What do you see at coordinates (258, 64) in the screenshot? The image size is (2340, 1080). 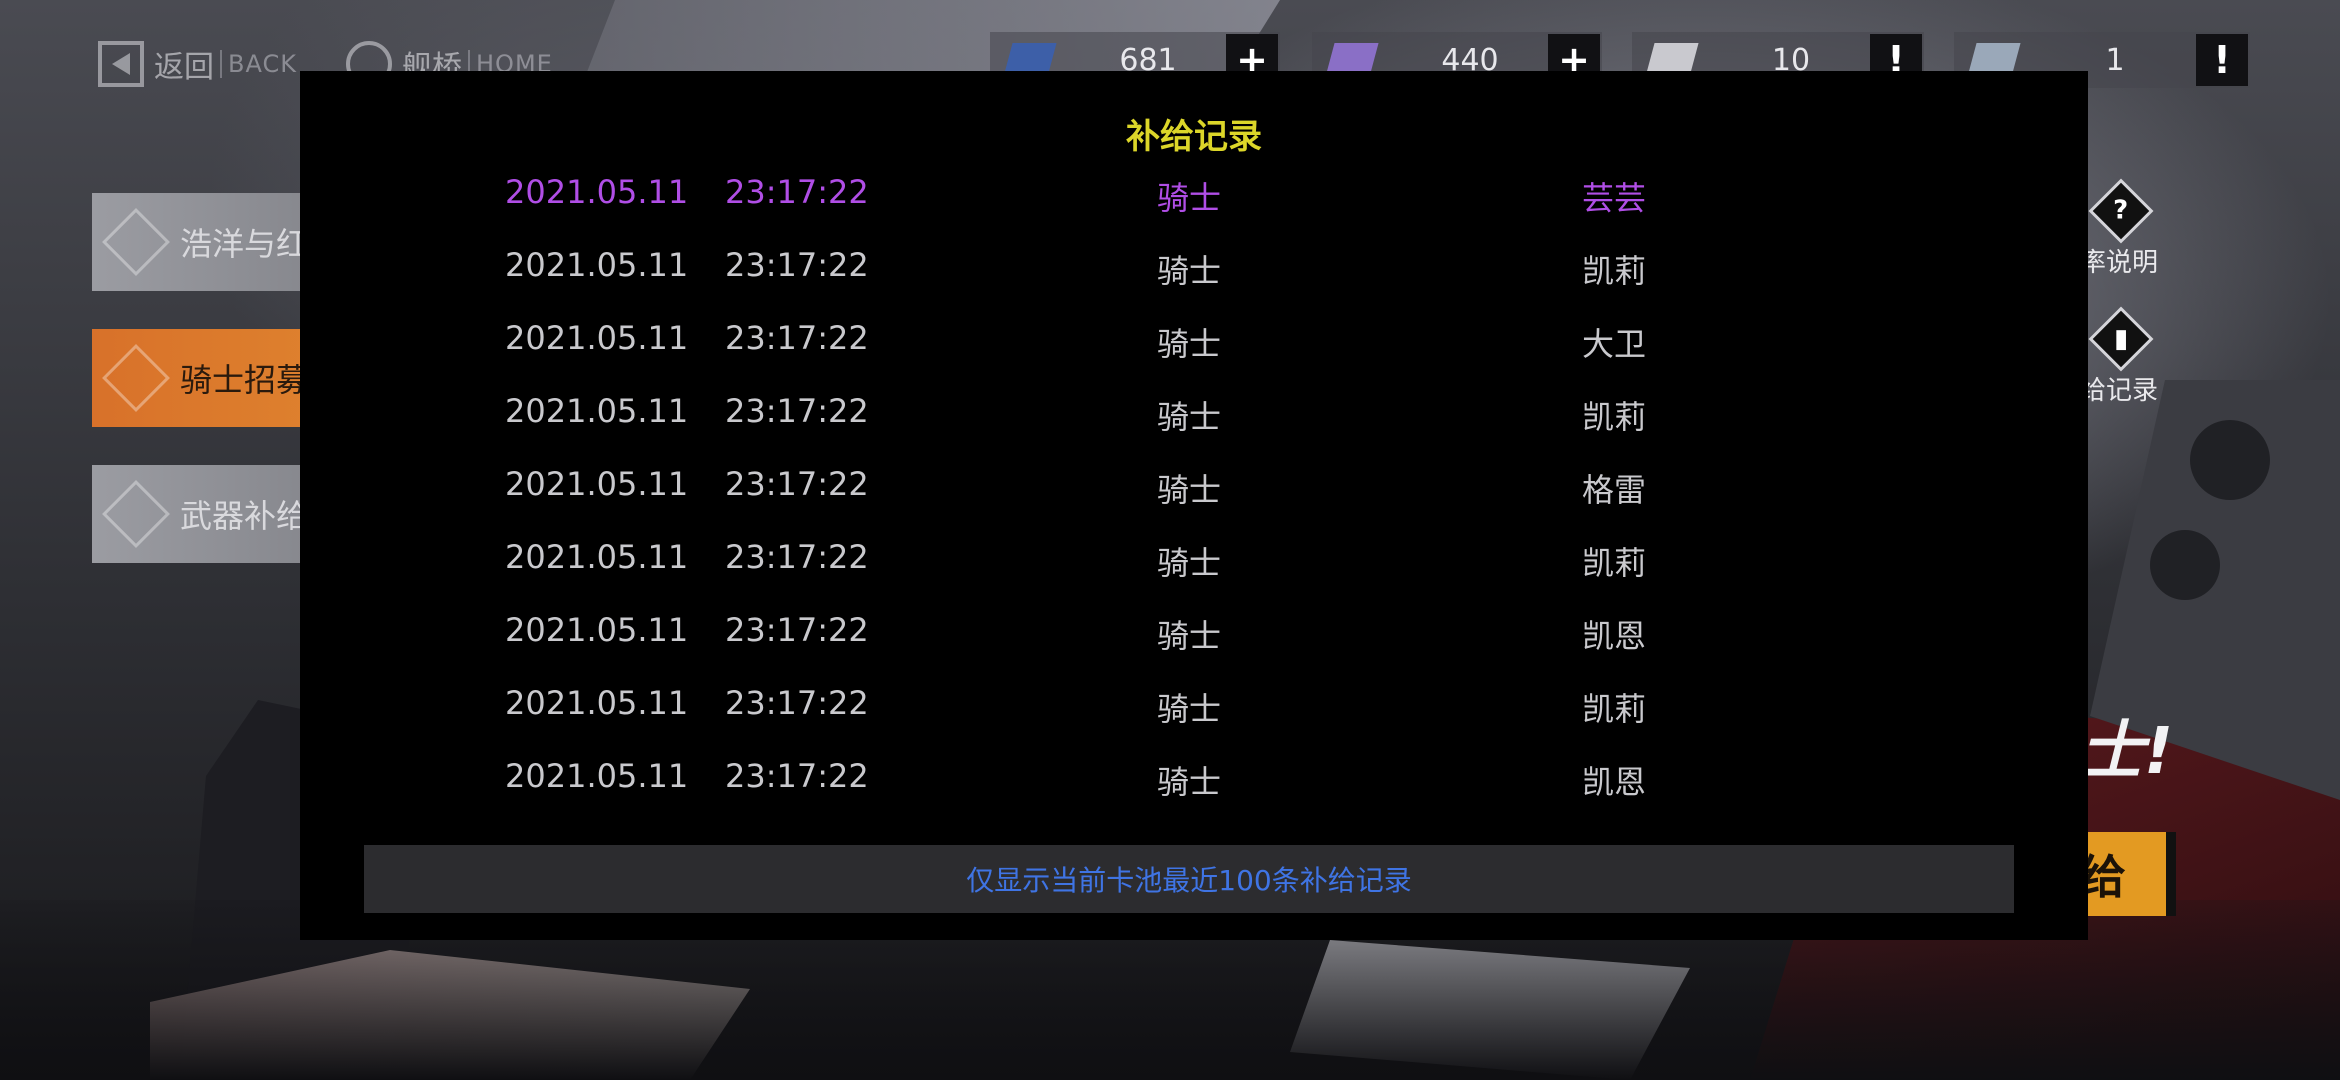 I see `back-label-en: BACK` at bounding box center [258, 64].